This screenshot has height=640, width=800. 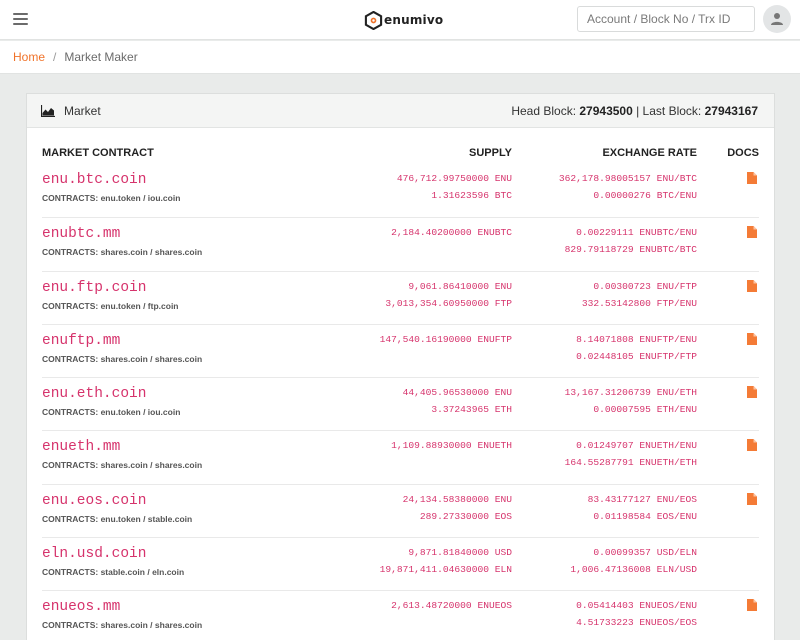 I want to click on exchange-rate-value: 0.00007595 ETH/ENU, so click(x=645, y=410).